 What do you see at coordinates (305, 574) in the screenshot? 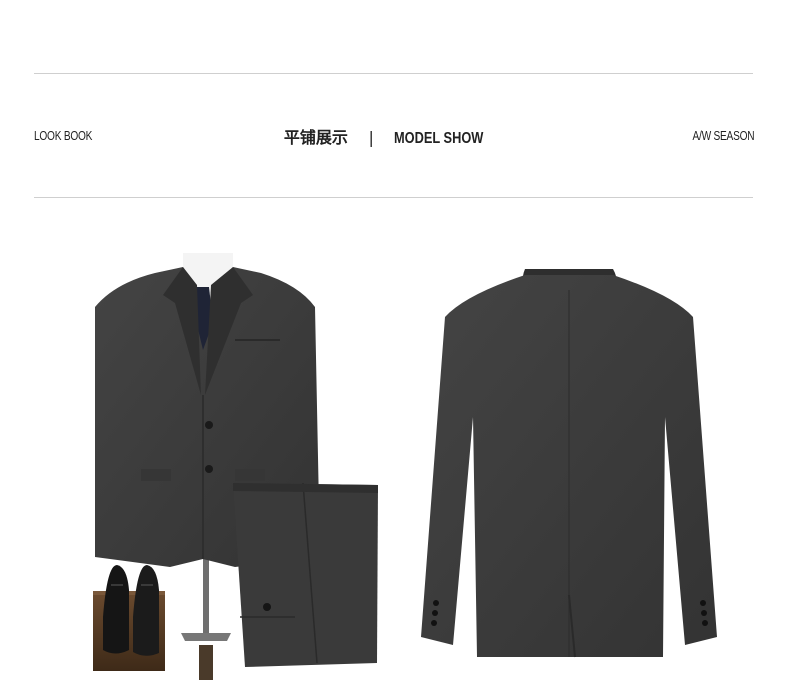
I see `suit-trousers` at bounding box center [305, 574].